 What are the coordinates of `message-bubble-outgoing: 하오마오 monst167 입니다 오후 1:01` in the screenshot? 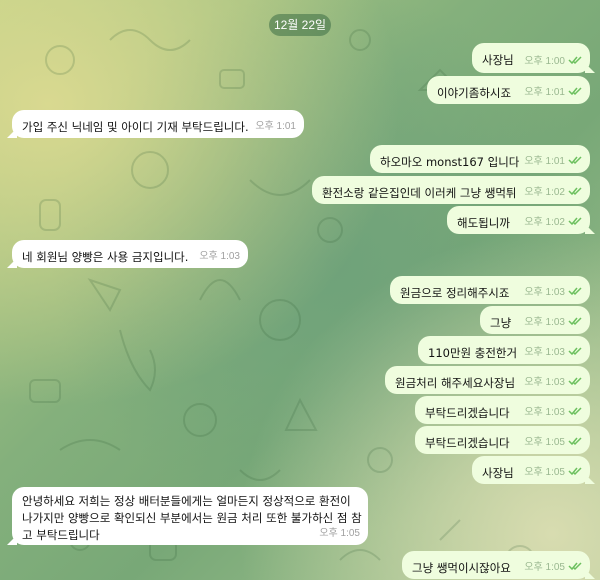 It's located at (480, 159).